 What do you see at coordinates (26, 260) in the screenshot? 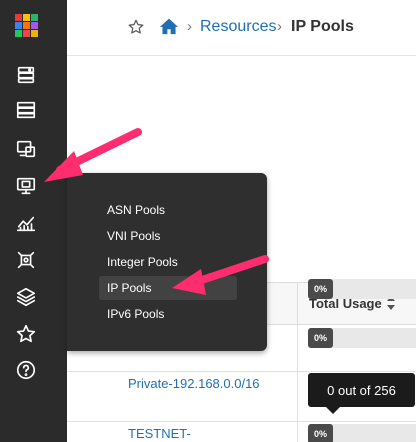
I see `platform-icon` at bounding box center [26, 260].